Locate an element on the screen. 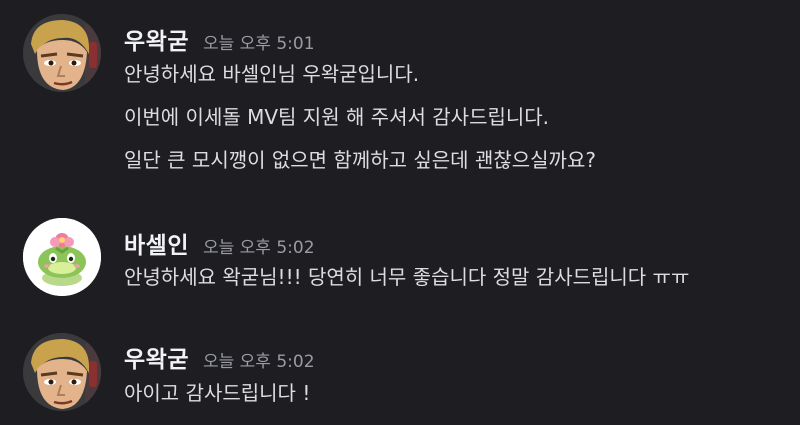 The image size is (800, 425). message-header: 우왁굳 오늘 오후 5:02 is located at coordinates (219, 357).